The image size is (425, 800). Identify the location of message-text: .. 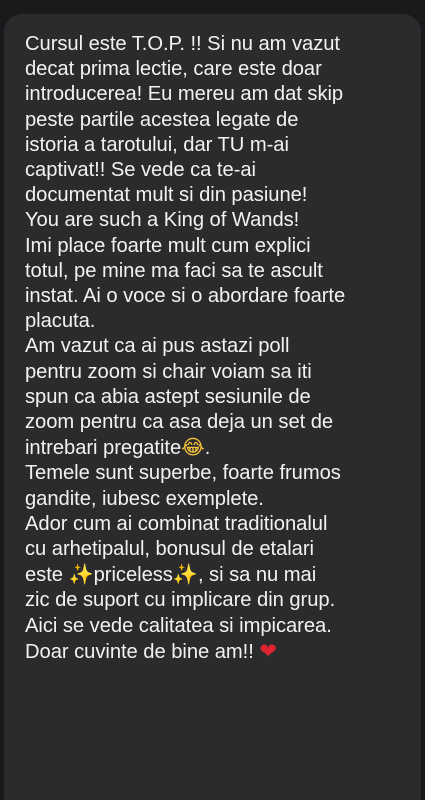
(207, 448).